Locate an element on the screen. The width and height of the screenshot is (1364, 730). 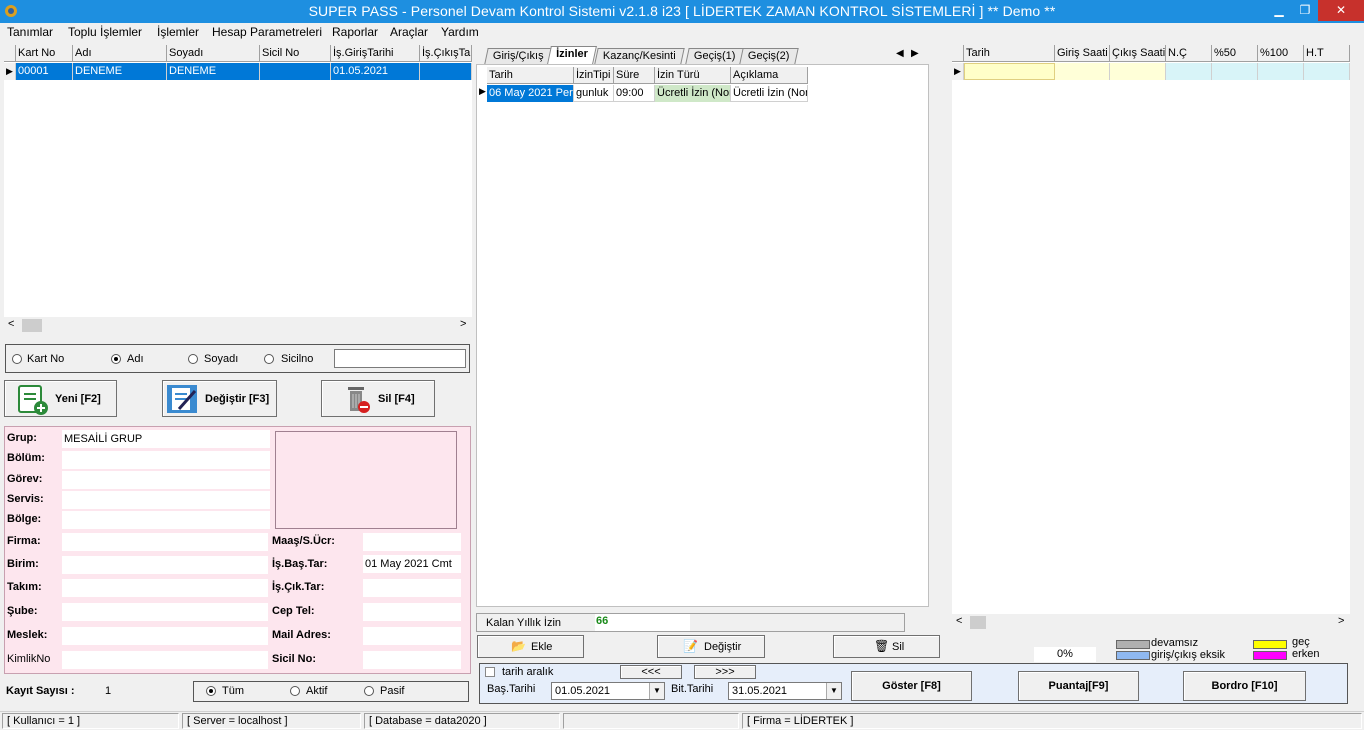
payroll-button: Bordro [F10] is located at coordinates (1244, 686).